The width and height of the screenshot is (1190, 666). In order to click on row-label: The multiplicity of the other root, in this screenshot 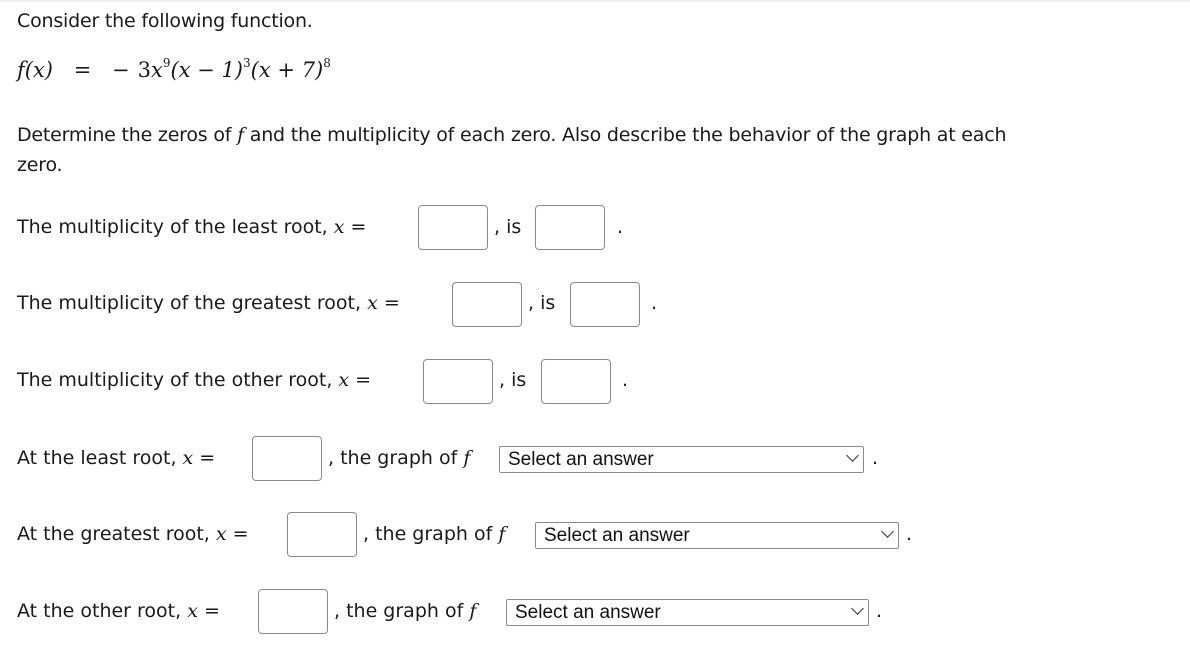, I will do `click(178, 380)`.